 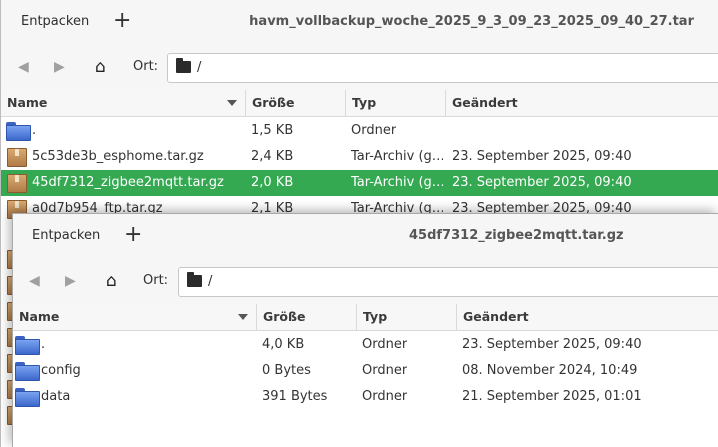 What do you see at coordinates (365, 236) in the screenshot?
I see `header-bar: Entpacken + 45df7312_zigbee2mqtt.tar.gz` at bounding box center [365, 236].